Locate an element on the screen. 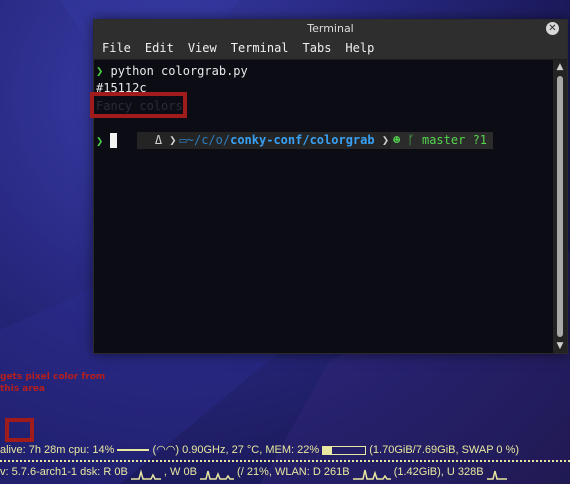  uptime-cpu: alive: 7h 28m cpu: 14% is located at coordinates (57, 450).